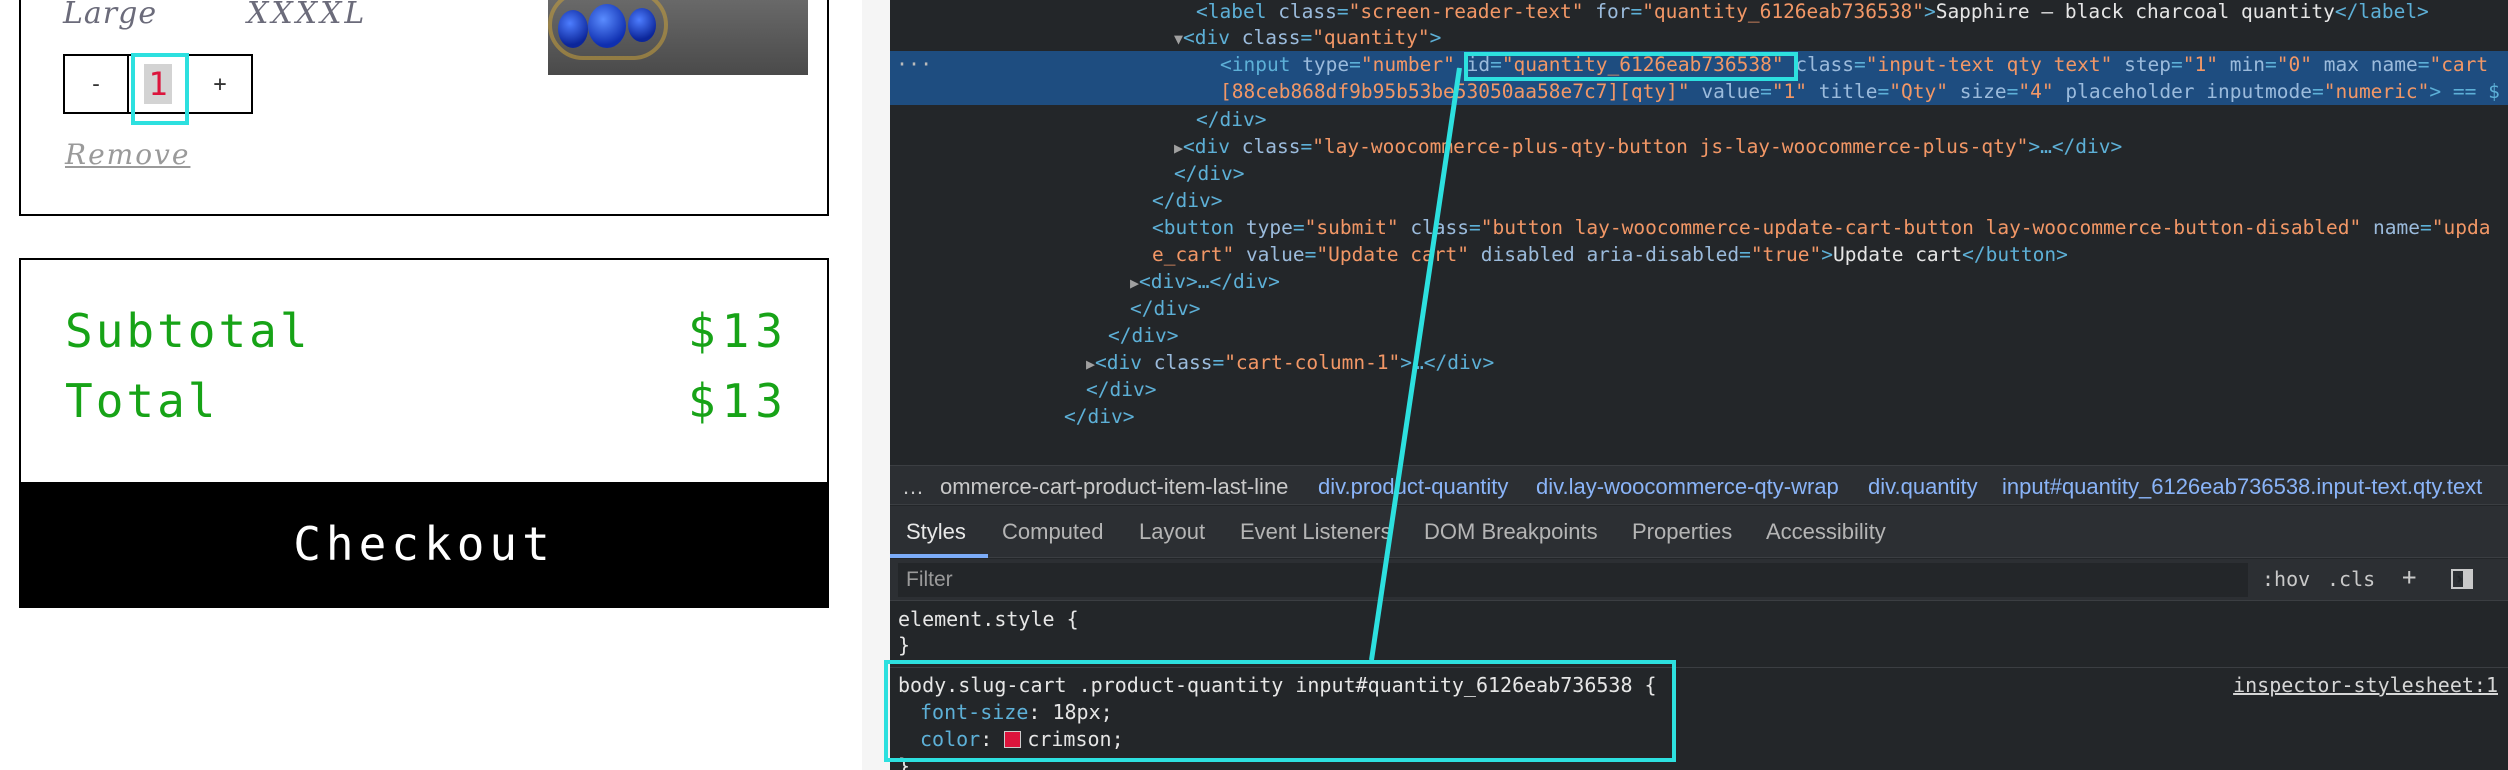  Describe the element at coordinates (2351, 579) in the screenshot. I see `class-toggle-button: .cls` at that location.